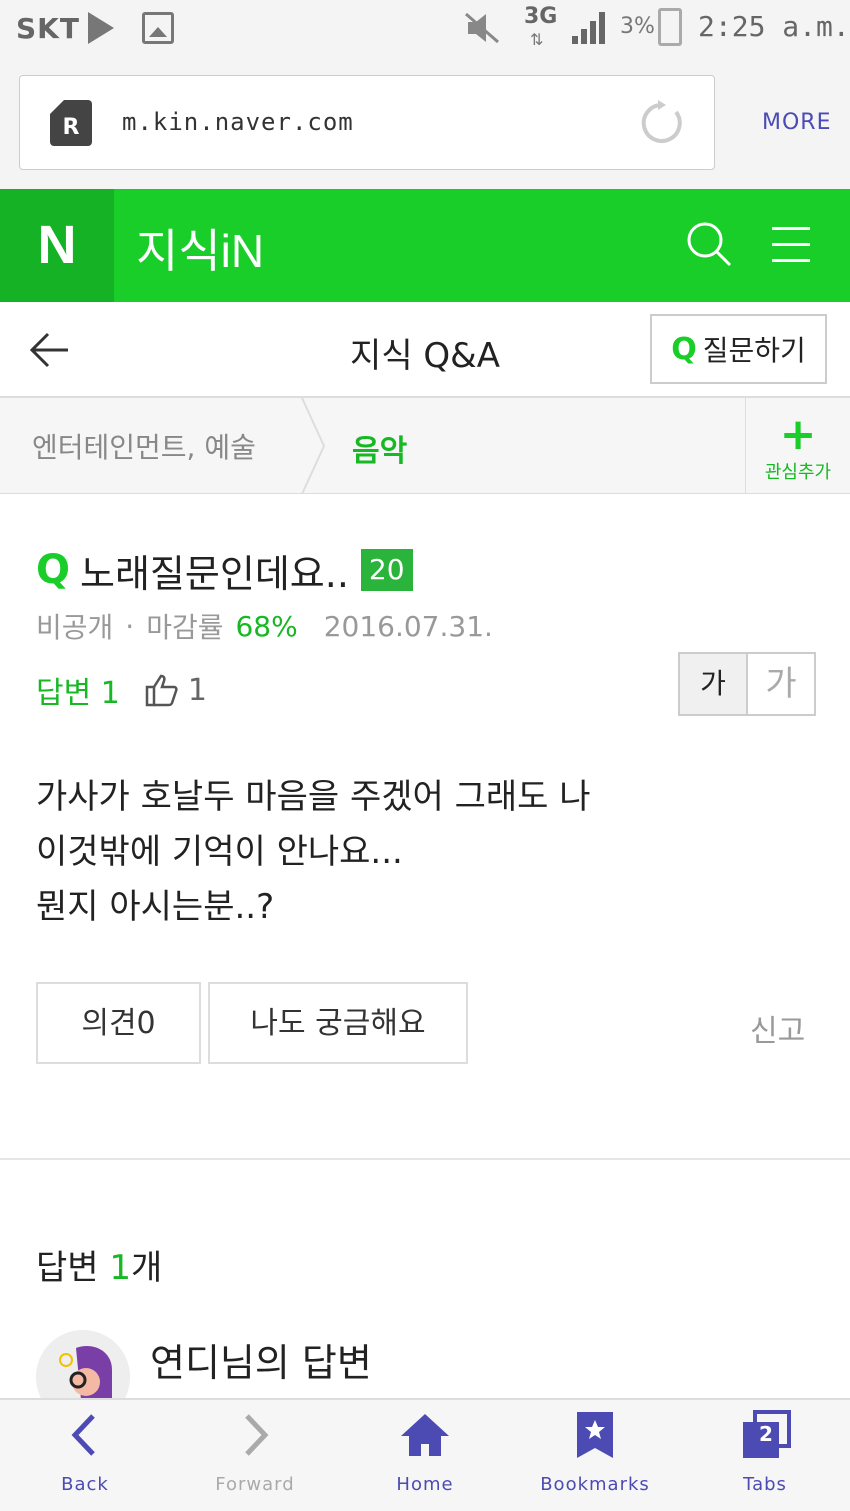 The width and height of the screenshot is (850, 1511). What do you see at coordinates (162, 690) in the screenshot?
I see `thumbs-up-icon` at bounding box center [162, 690].